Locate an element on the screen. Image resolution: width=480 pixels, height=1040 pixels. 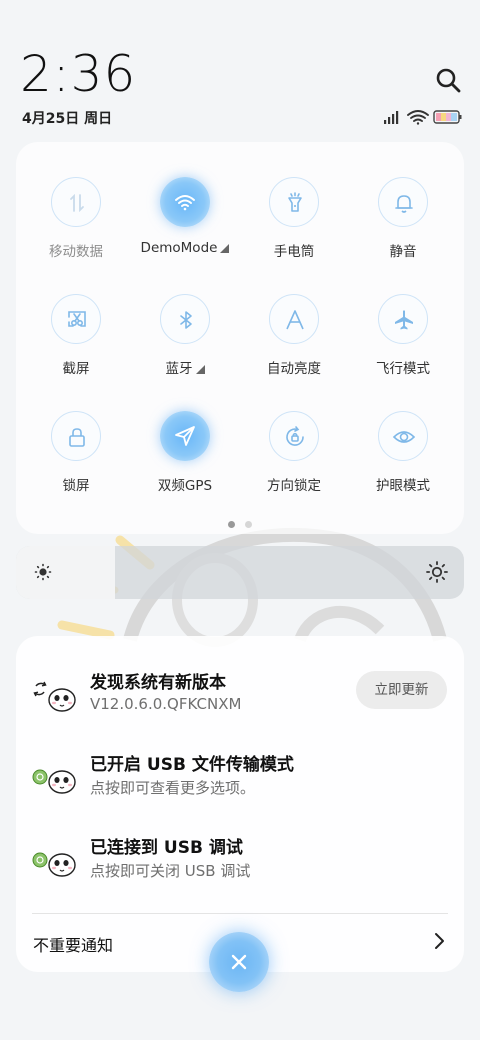
tile-rotation-lock-button is located at coordinates (294, 436).